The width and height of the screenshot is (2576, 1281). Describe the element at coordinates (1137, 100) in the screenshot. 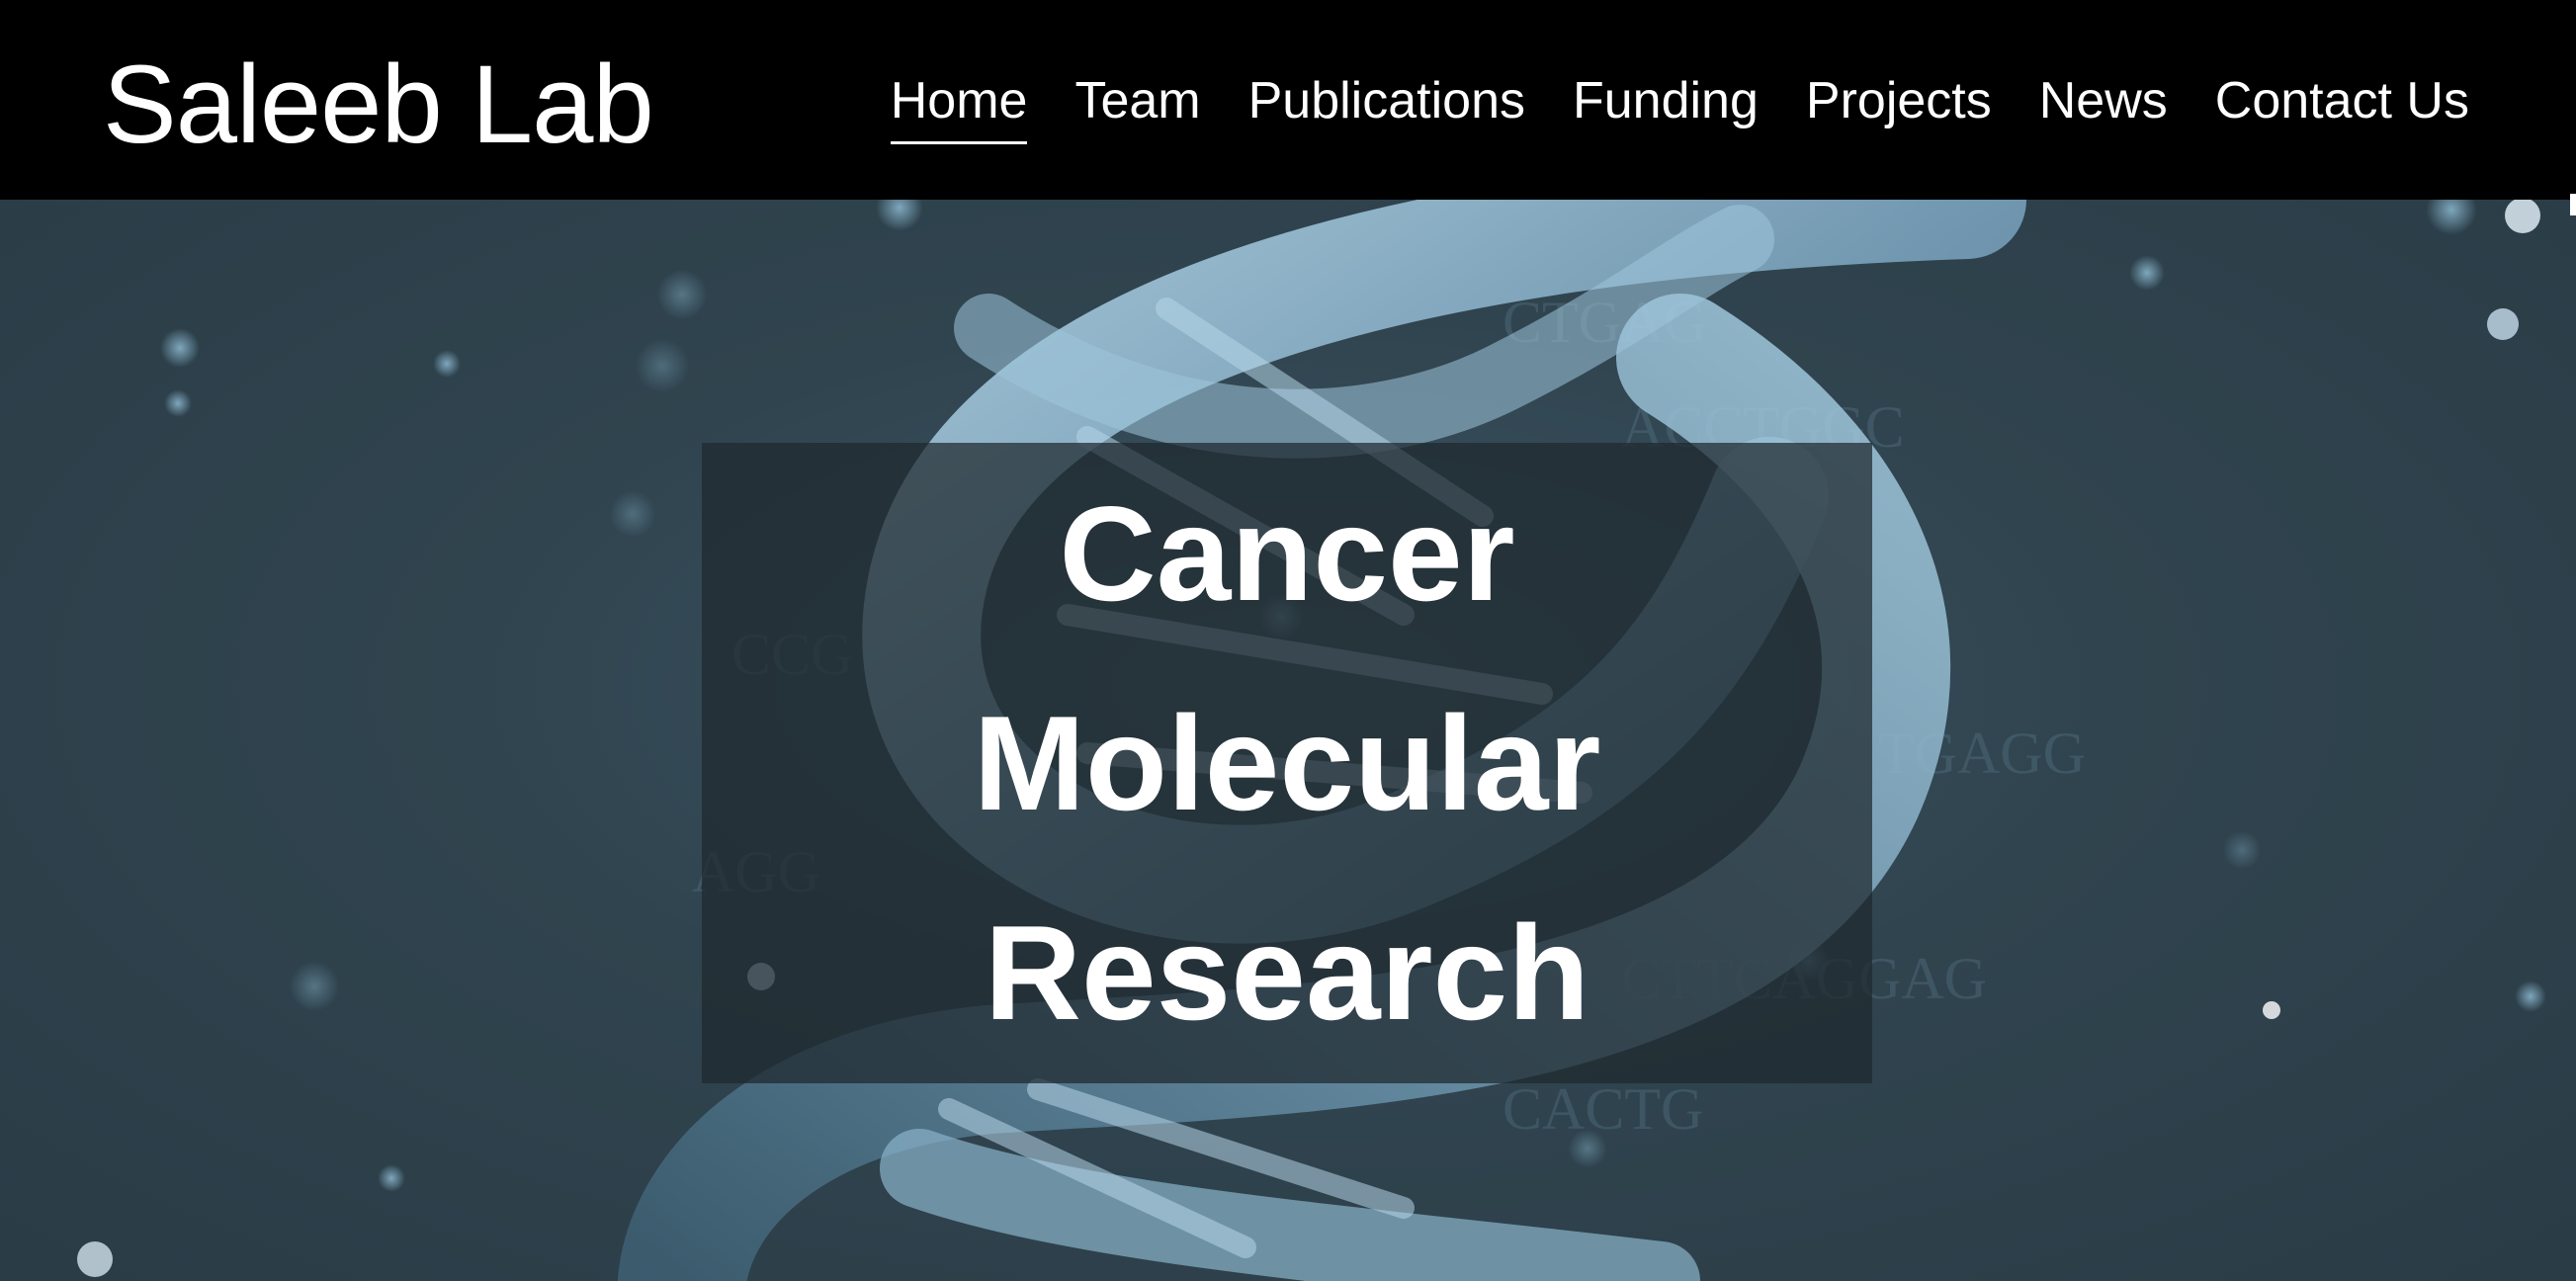

I see `nav-team: Team` at that location.